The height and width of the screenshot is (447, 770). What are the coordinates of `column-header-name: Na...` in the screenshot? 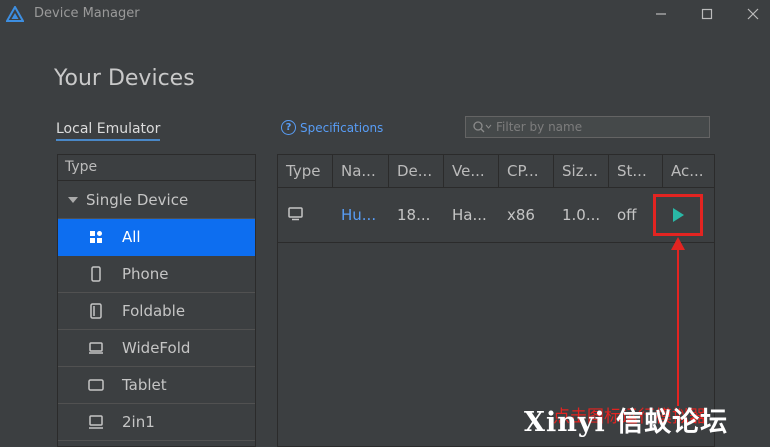 It's located at (361, 171).